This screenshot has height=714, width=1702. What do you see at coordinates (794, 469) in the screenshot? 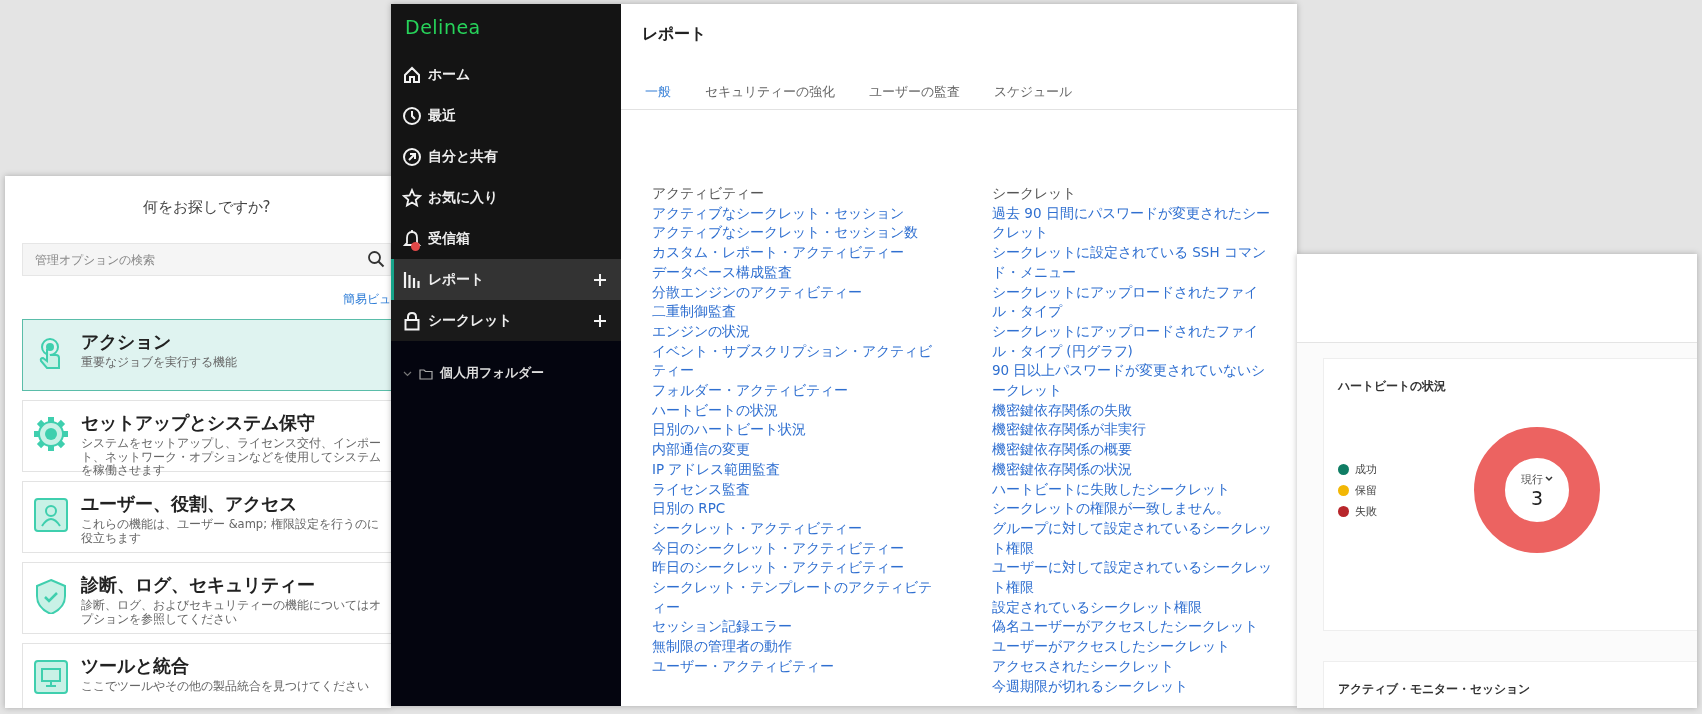
I see `report-link: IP アドレス範囲監査` at bounding box center [794, 469].